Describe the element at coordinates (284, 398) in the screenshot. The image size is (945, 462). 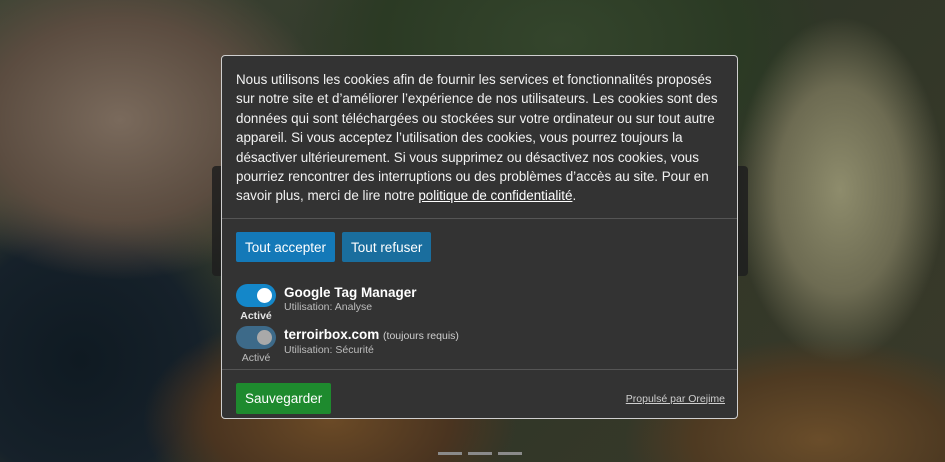
I see `save-button: Sauvegarder` at that location.